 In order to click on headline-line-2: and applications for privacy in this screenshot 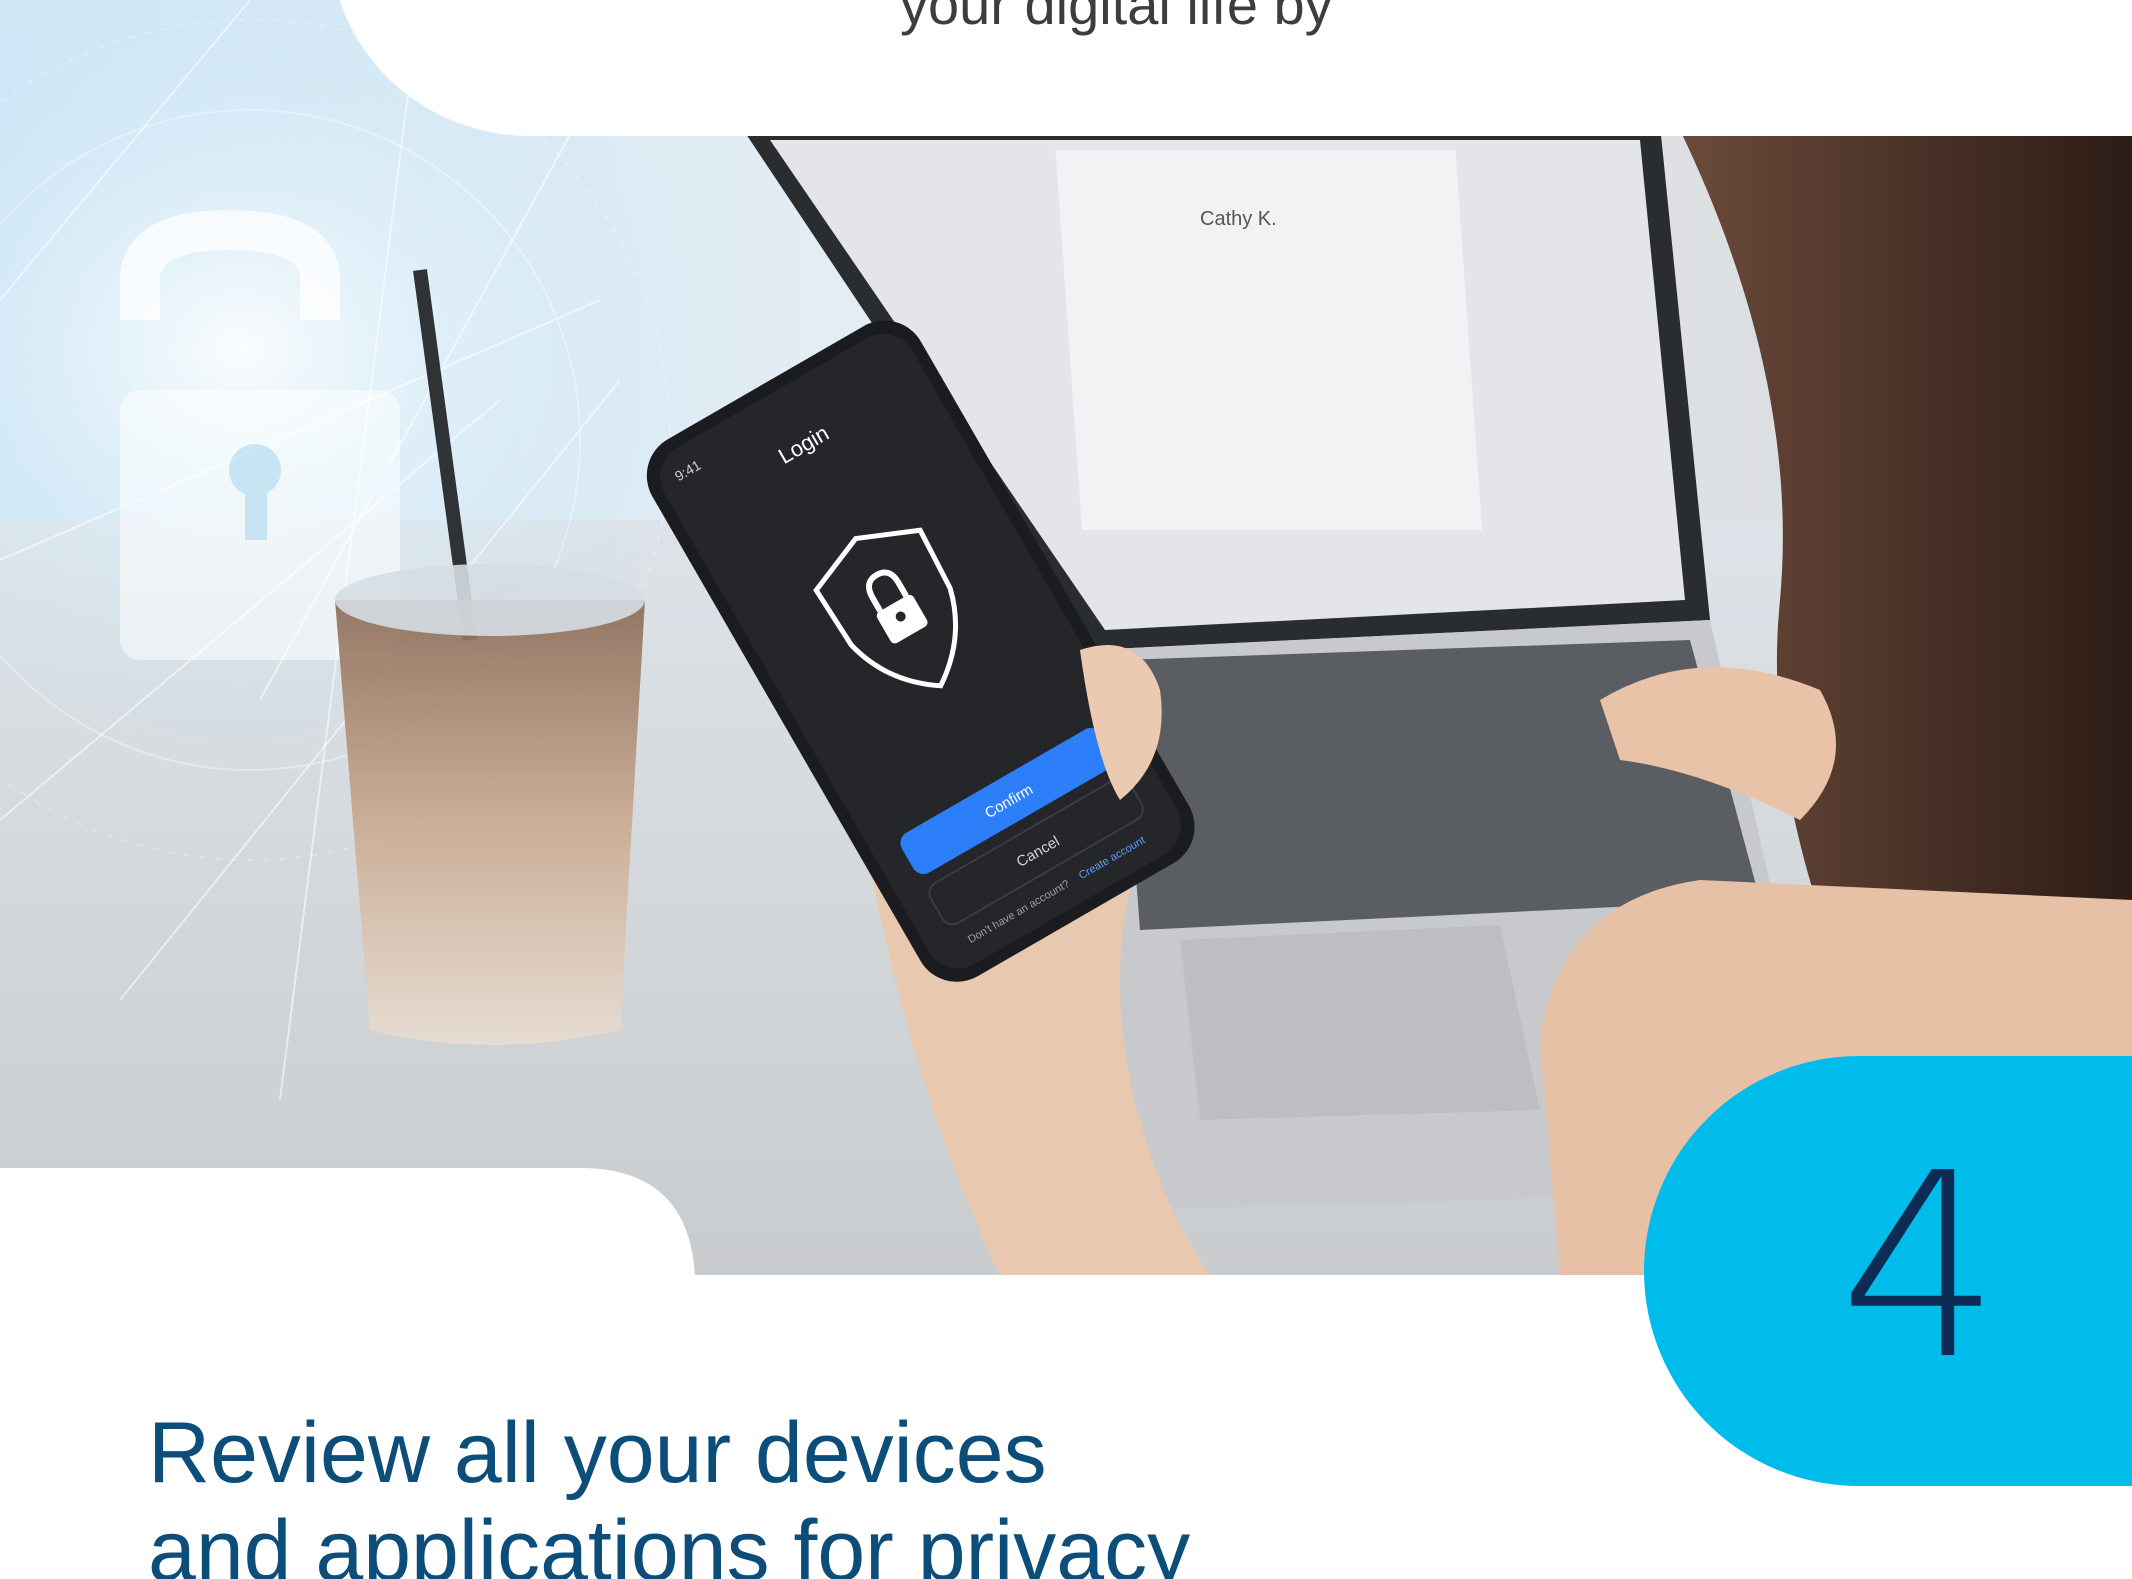, I will do `click(669, 1541)`.